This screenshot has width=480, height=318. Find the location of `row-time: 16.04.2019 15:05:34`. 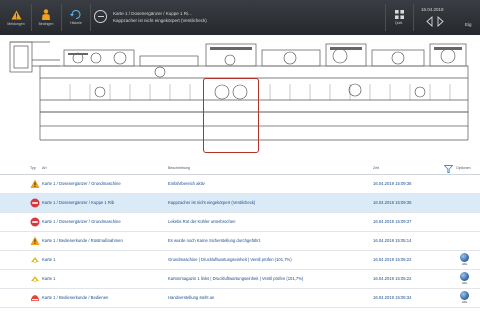

row-time: 16.04.2019 15:05:34 is located at coordinates (392, 297).